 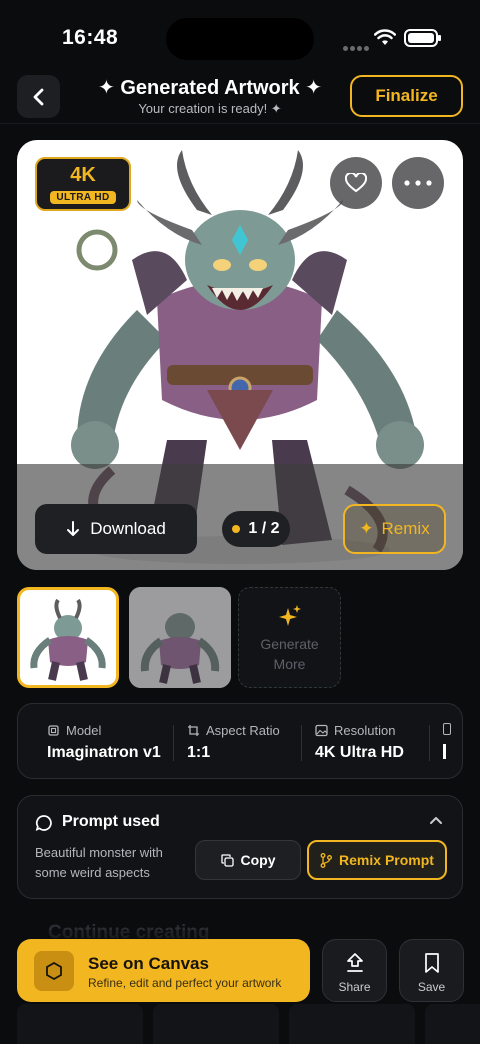 I want to click on download-label: Download, so click(x=128, y=528).